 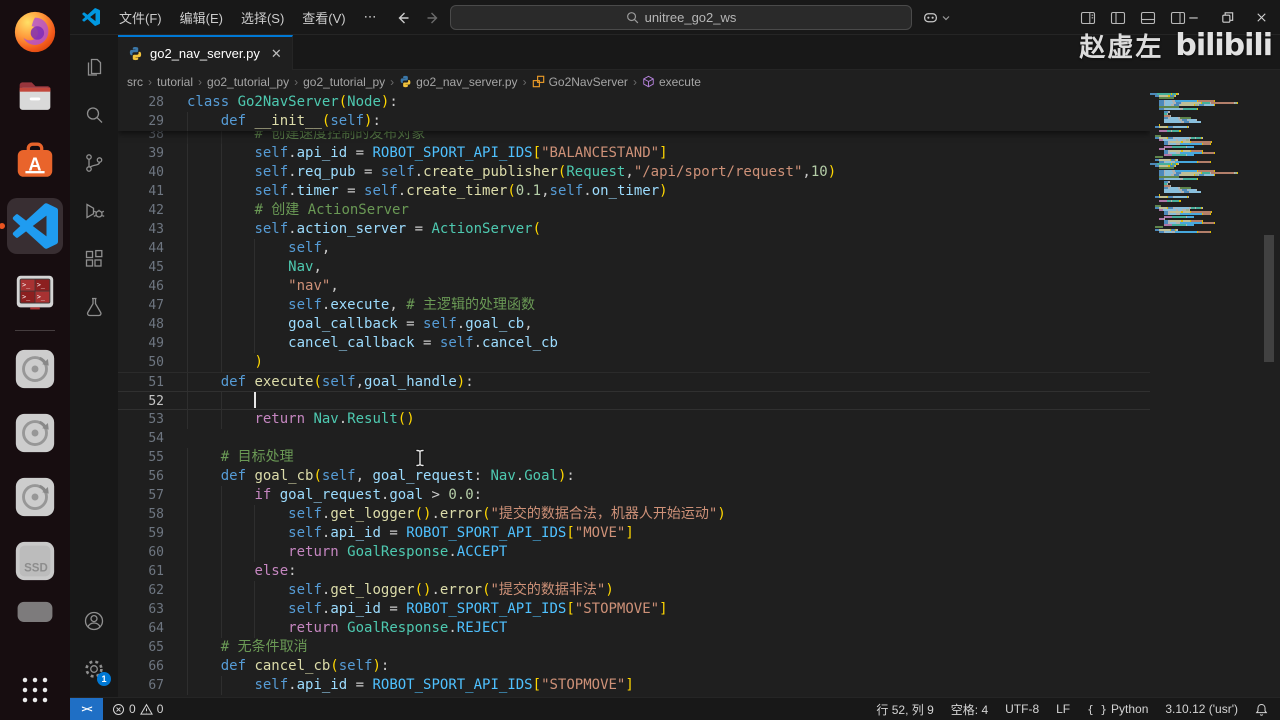 What do you see at coordinates (634, 552) in the screenshot?
I see `code-line-60: 60 return GoalResponse.ACCEPT` at bounding box center [634, 552].